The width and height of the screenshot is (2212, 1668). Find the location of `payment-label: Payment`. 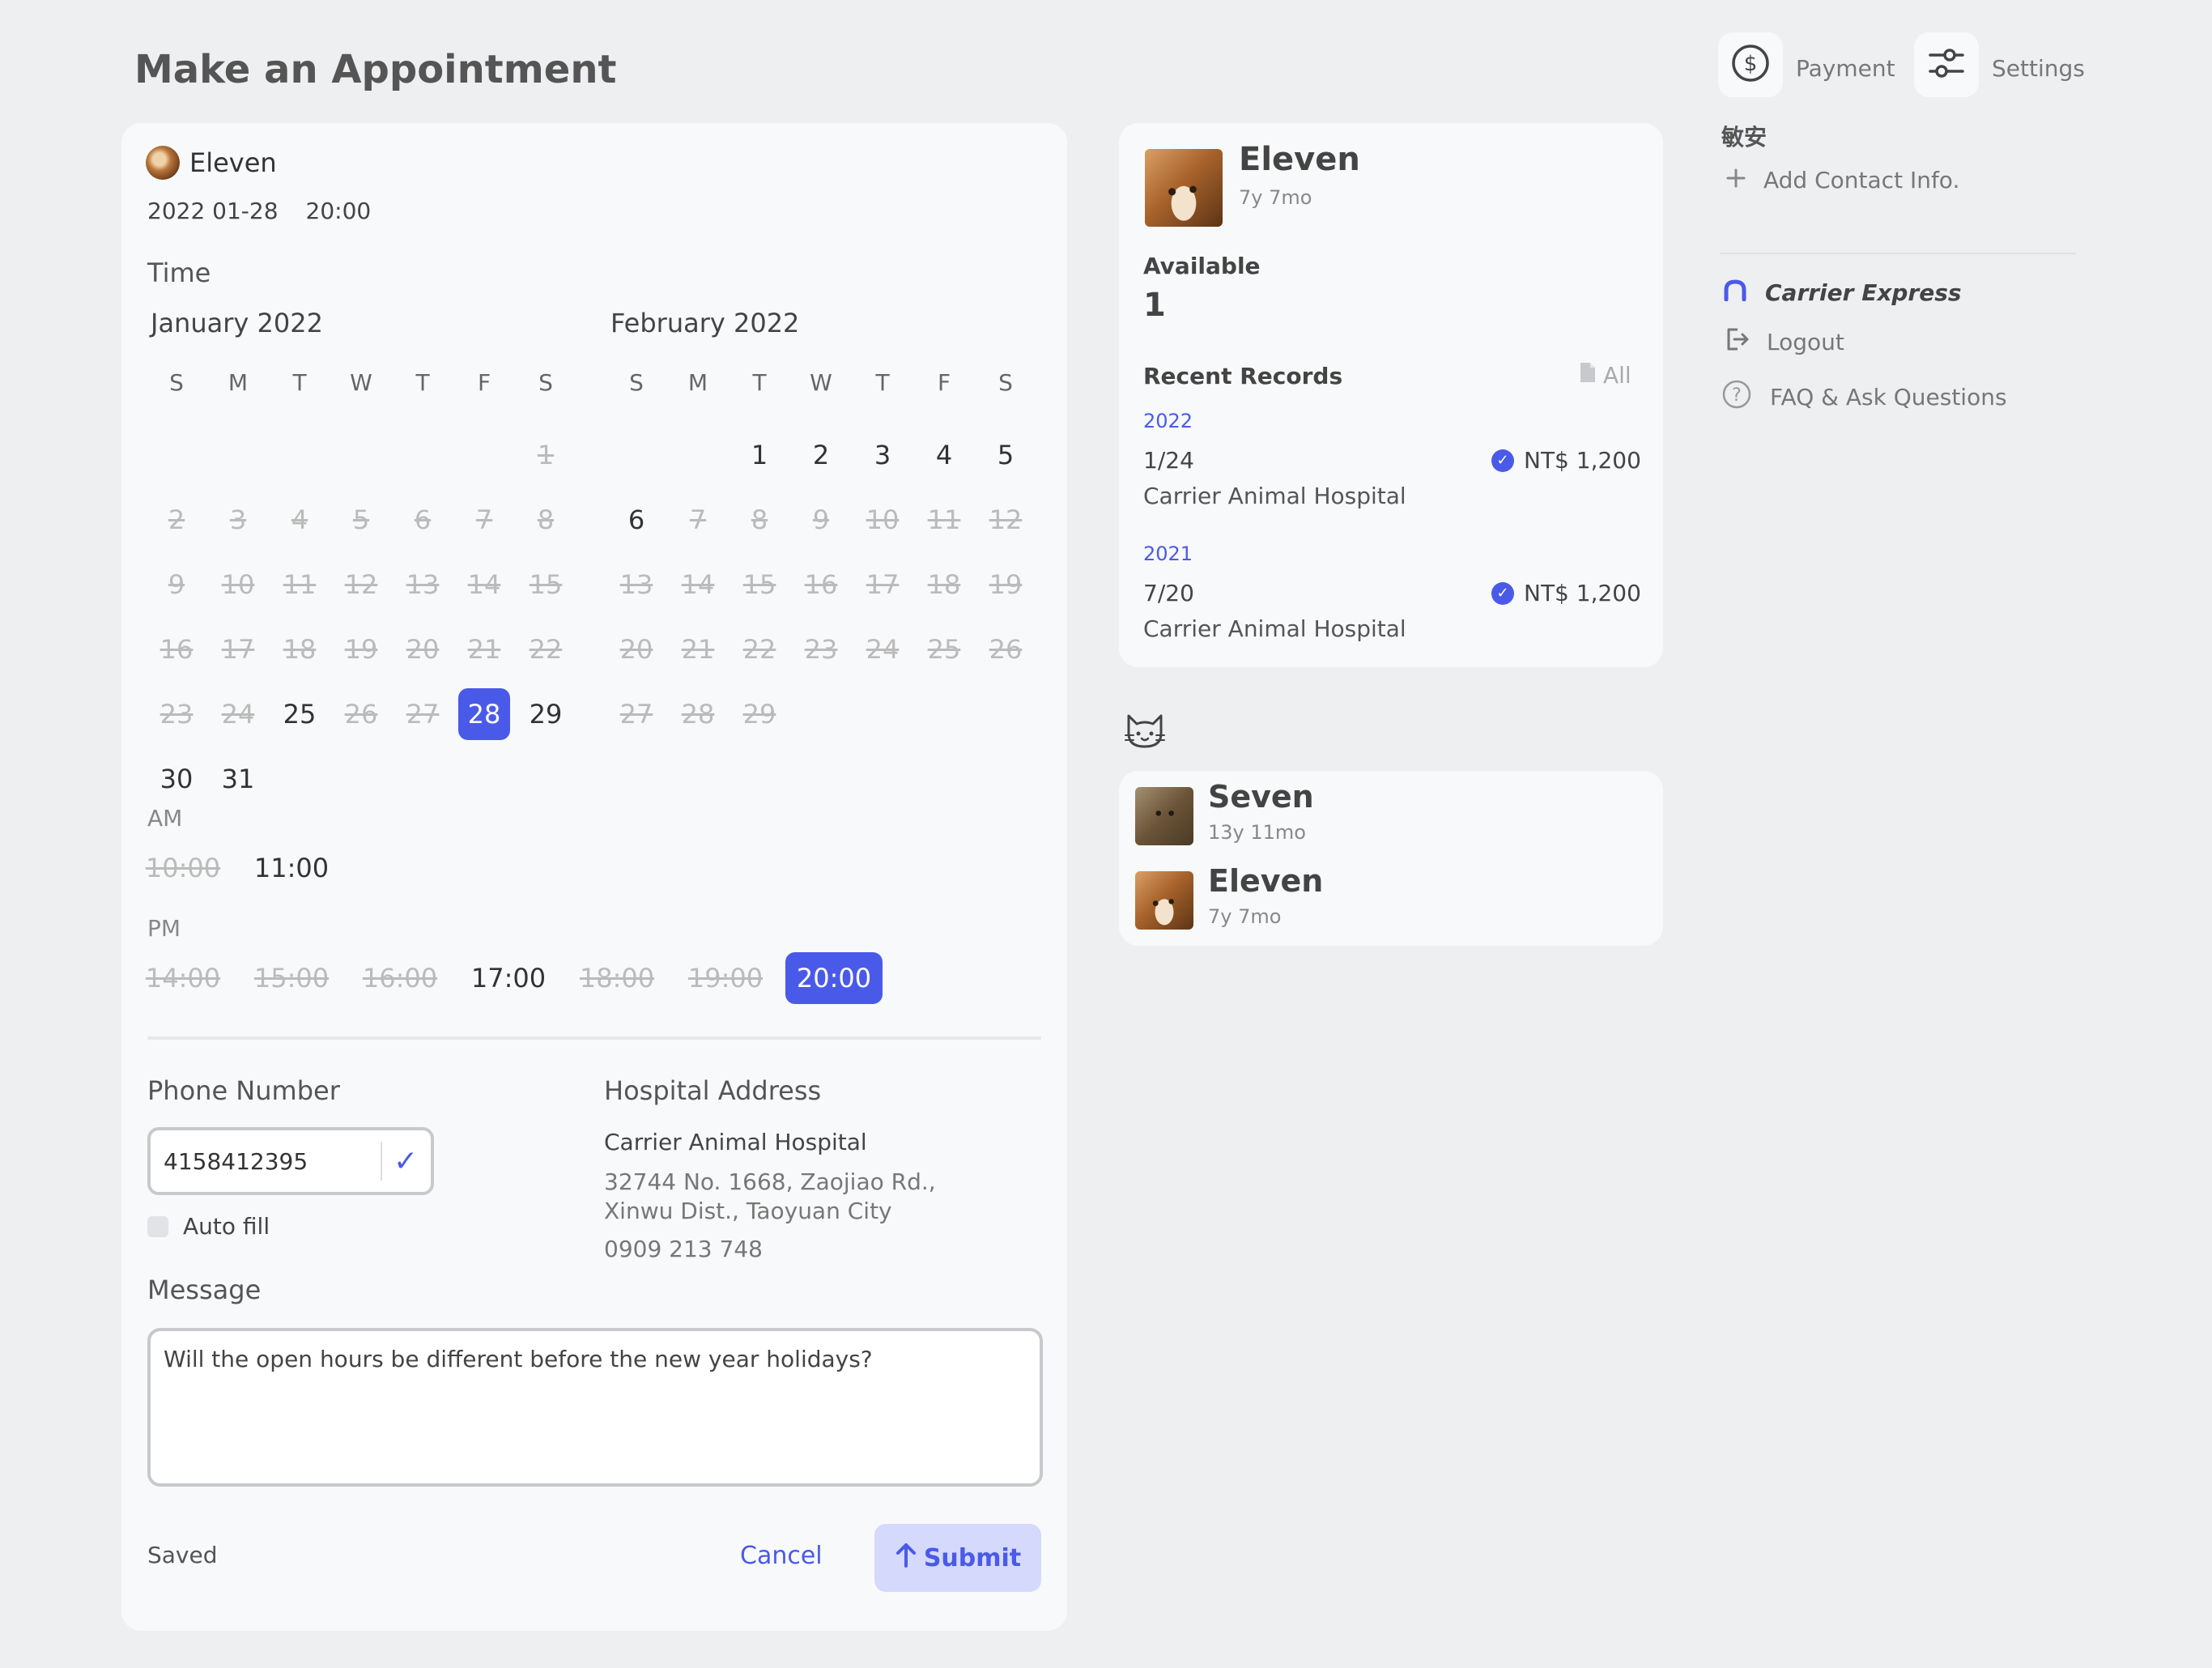

payment-label: Payment is located at coordinates (1846, 69).